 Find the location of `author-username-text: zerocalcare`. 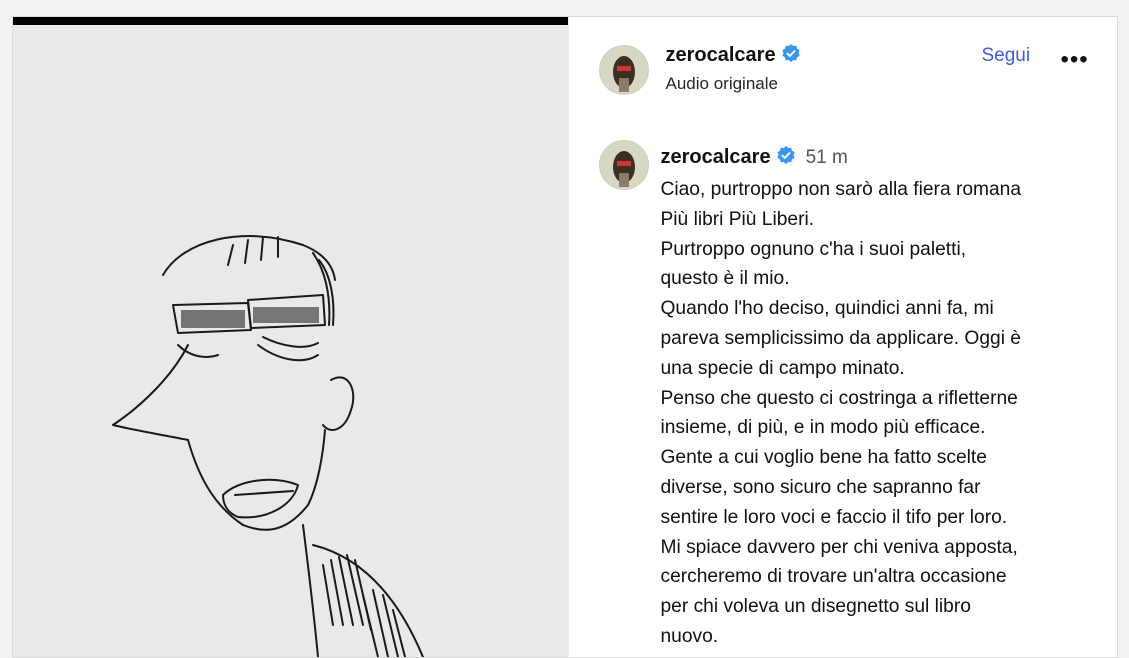

author-username-text: zerocalcare is located at coordinates (721, 55).